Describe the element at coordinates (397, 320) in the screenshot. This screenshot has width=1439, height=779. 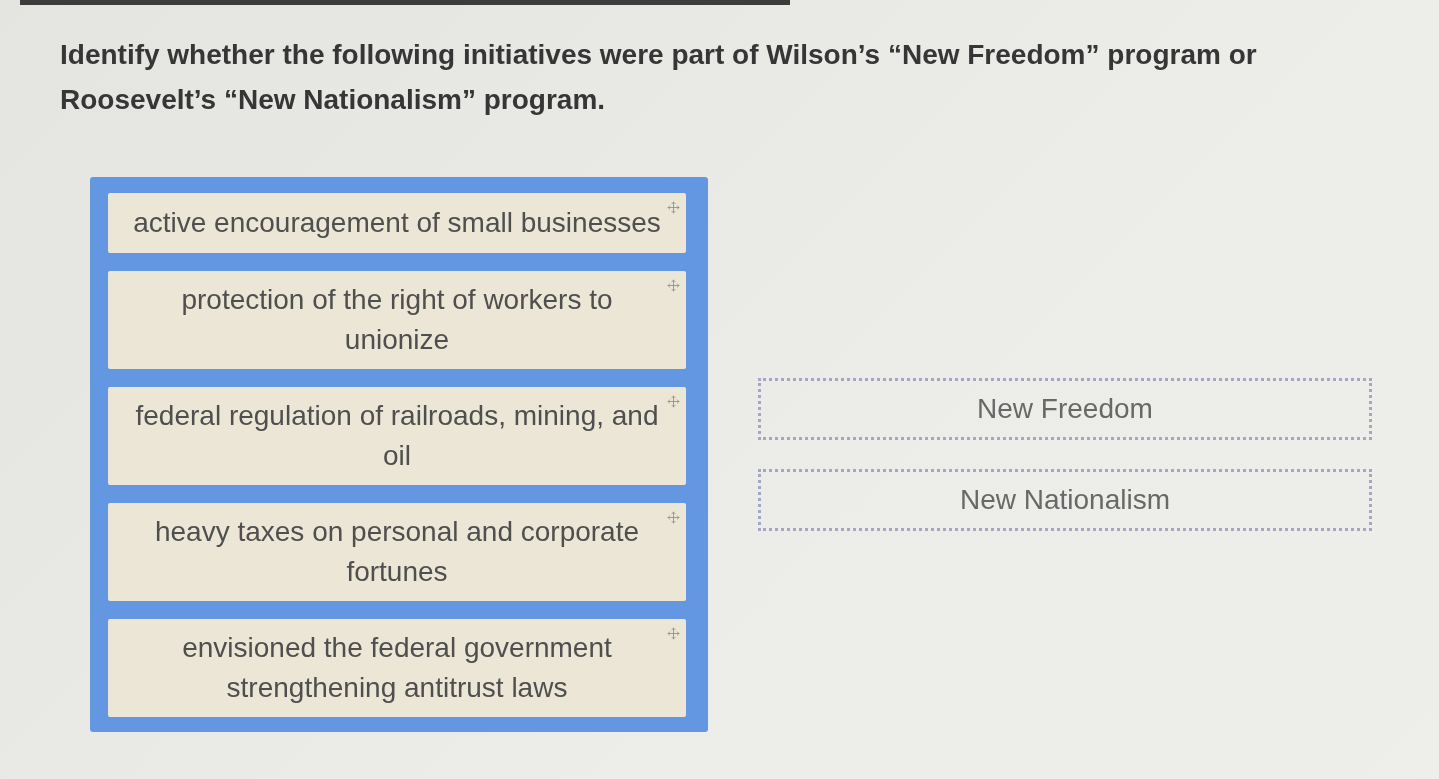
I see `drag-card: protection of the right of workers to unionize` at that location.